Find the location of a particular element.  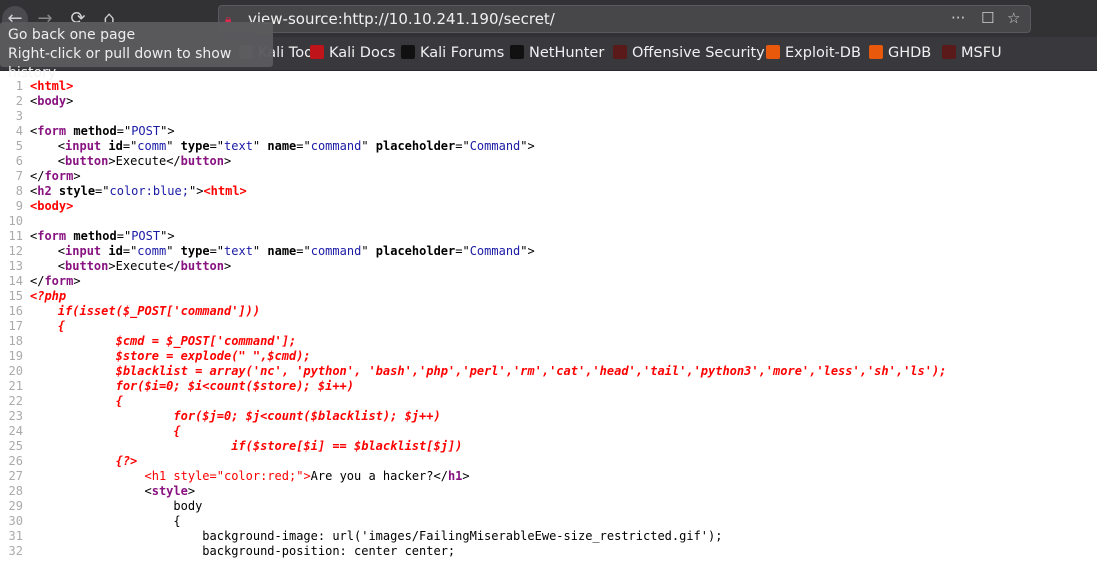

source-token: $store = explode(" ",$cmd); is located at coordinates (170, 356).